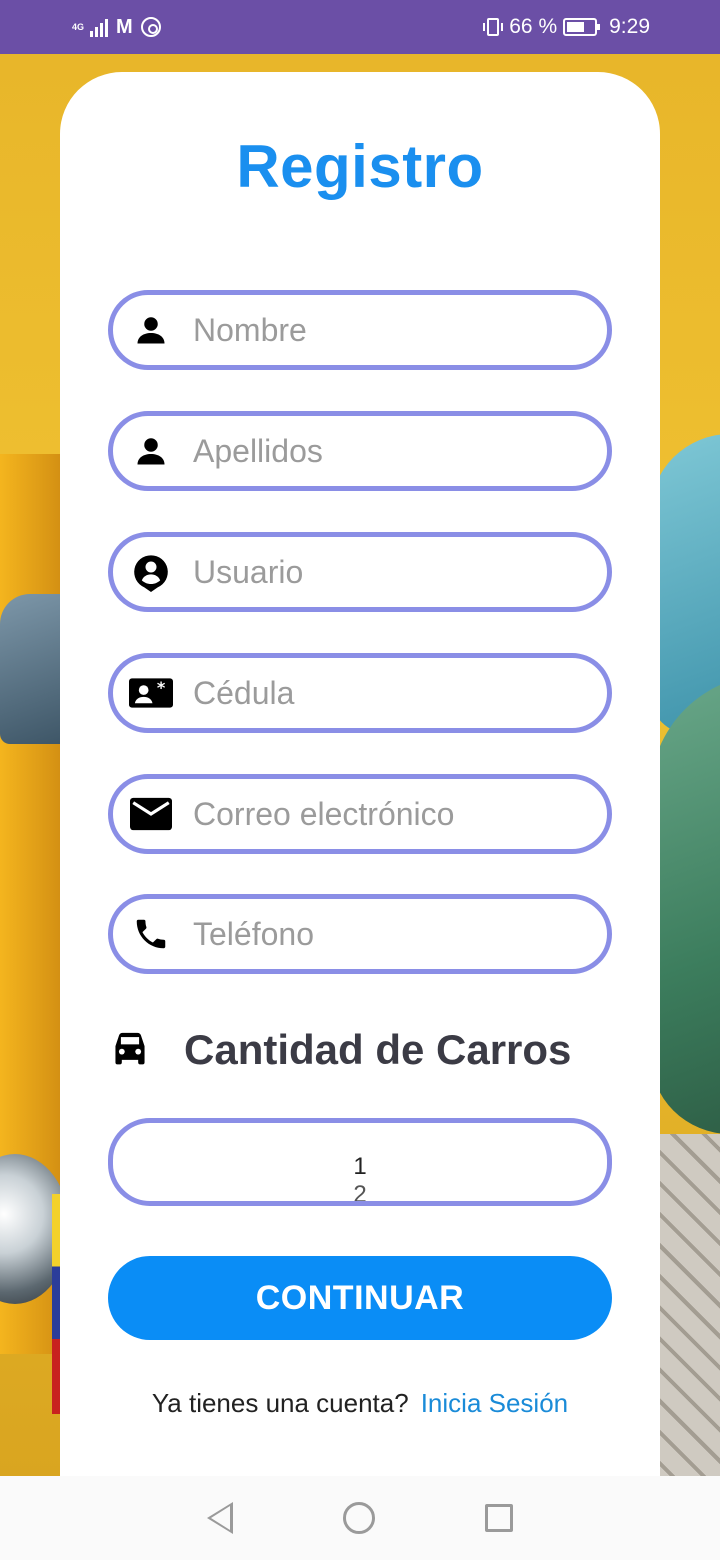 The image size is (720, 1560). What do you see at coordinates (150, 27) in the screenshot?
I see `whatsapp-icon` at bounding box center [150, 27].